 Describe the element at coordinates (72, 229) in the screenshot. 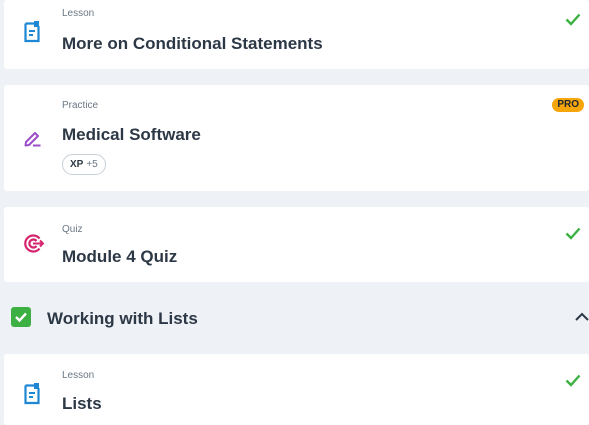

I see `item-kind-label: Quiz` at that location.